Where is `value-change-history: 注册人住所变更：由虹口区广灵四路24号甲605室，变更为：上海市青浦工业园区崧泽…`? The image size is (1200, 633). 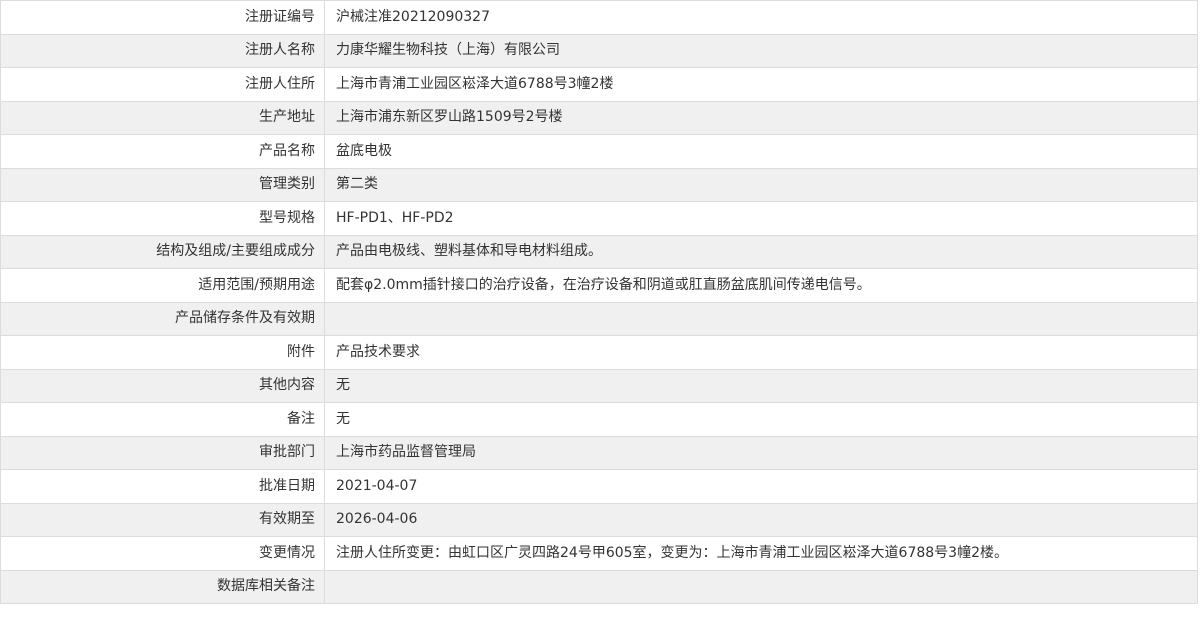
value-change-history: 注册人住所变更：由虹口区广灵四路24号甲605室，变更为：上海市青浦工业园区崧泽… is located at coordinates (761, 553).